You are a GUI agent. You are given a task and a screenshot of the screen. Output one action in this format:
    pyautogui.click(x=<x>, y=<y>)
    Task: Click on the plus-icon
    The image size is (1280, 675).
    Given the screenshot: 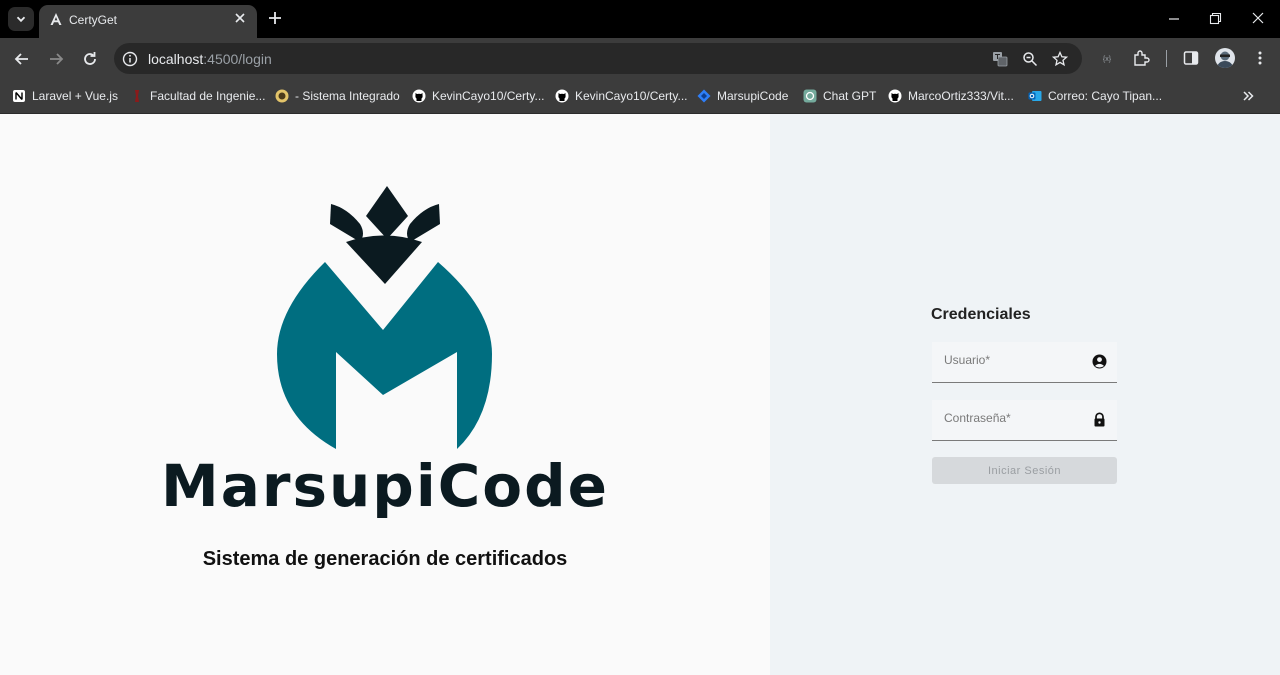 What is the action you would take?
    pyautogui.click(x=275, y=18)
    